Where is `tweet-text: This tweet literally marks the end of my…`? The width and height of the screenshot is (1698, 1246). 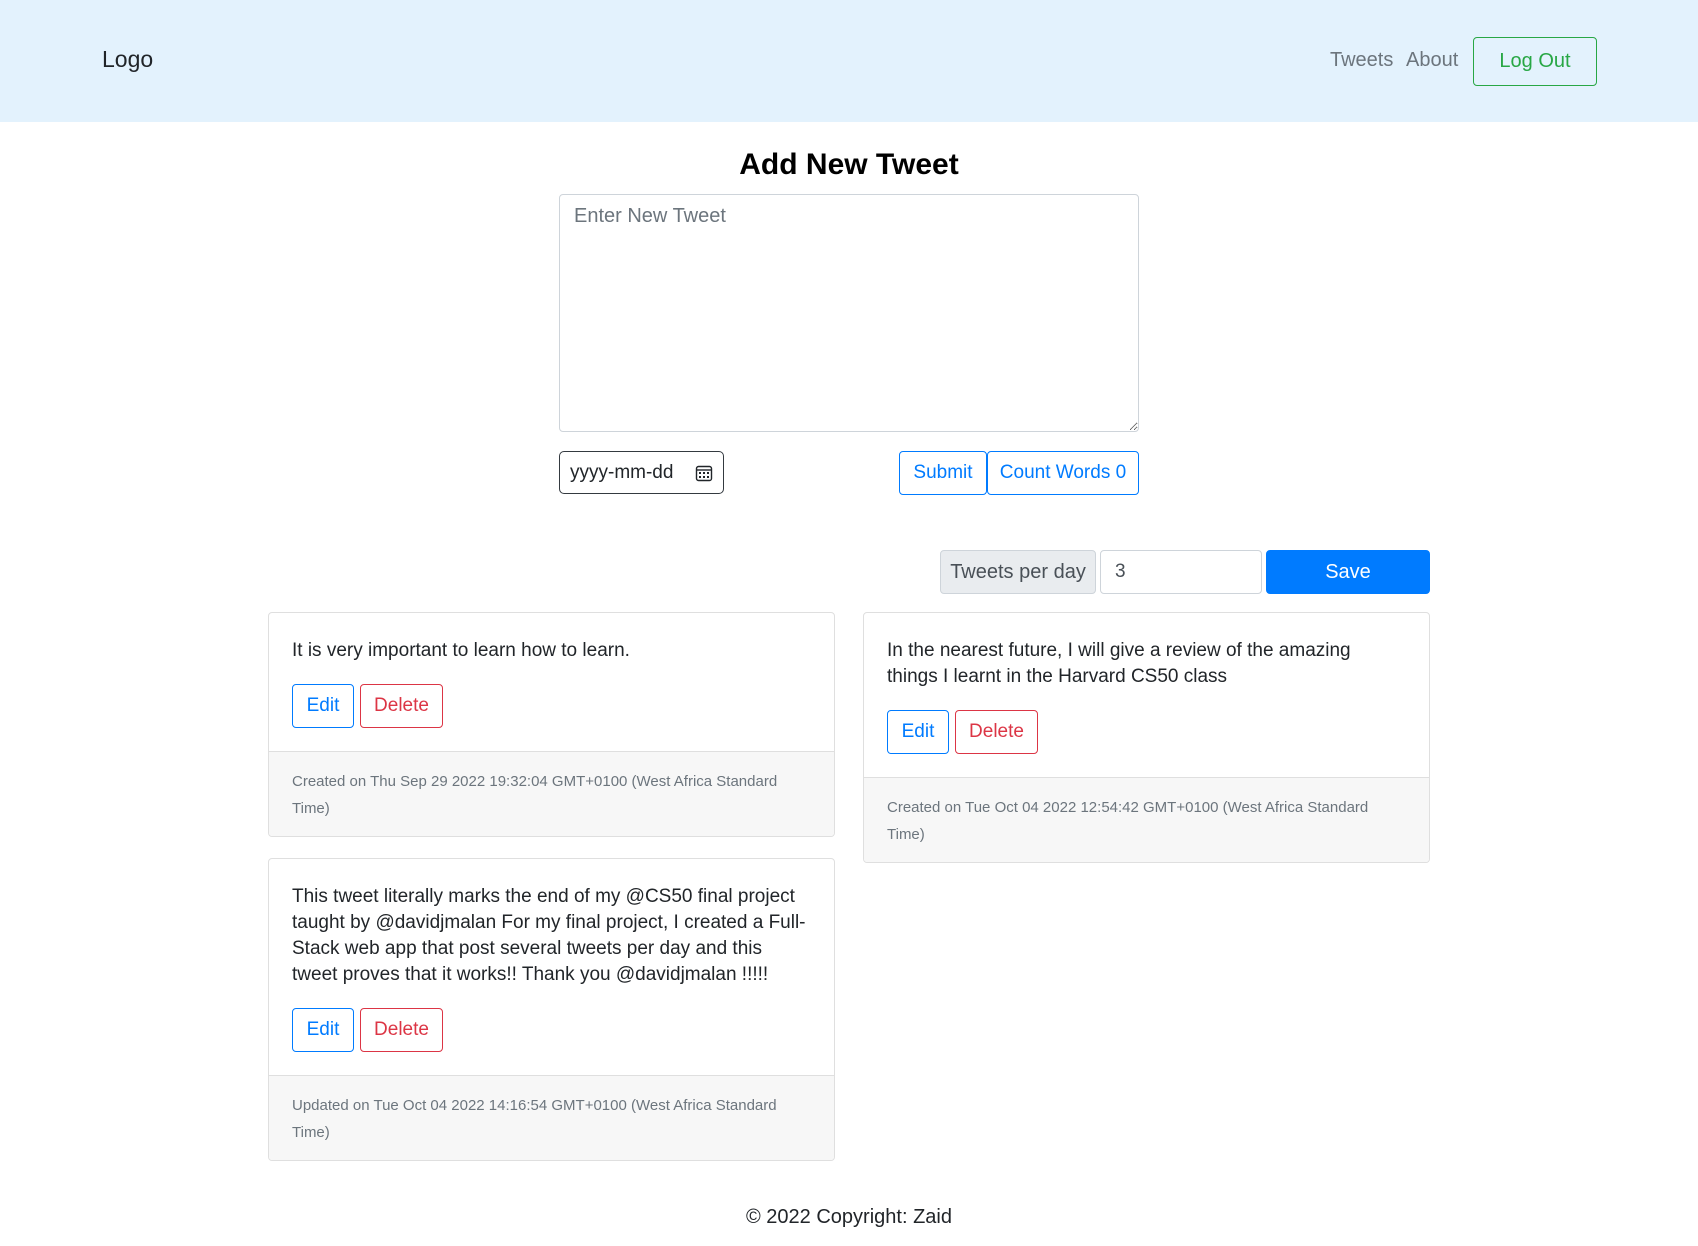 tweet-text: This tweet literally marks the end of my… is located at coordinates (549, 935).